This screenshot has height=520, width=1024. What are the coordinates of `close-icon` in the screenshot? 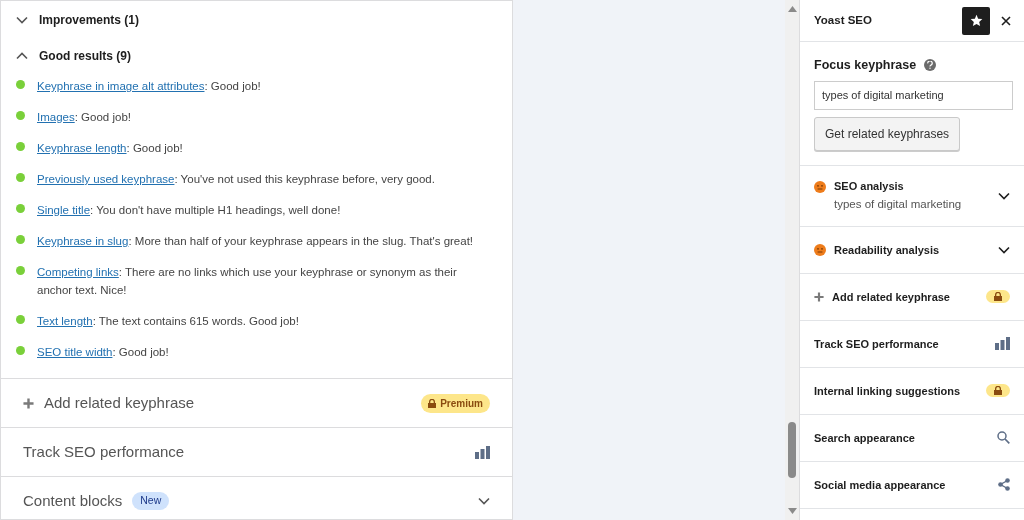 It's located at (1006, 20).